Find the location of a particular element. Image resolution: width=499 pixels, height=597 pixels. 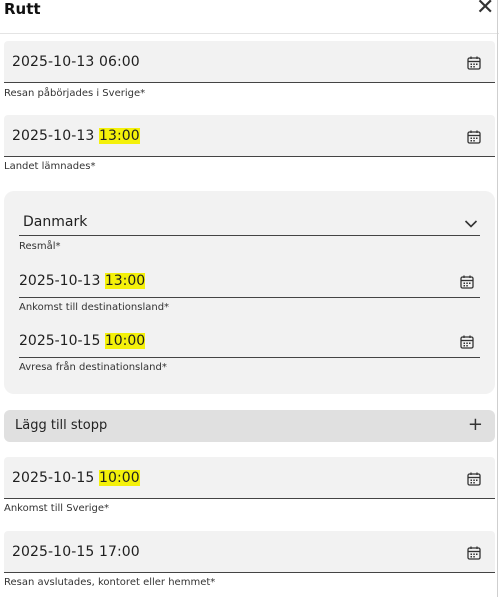

country-left-value: 2025-10-13 13:00 is located at coordinates (76, 136).